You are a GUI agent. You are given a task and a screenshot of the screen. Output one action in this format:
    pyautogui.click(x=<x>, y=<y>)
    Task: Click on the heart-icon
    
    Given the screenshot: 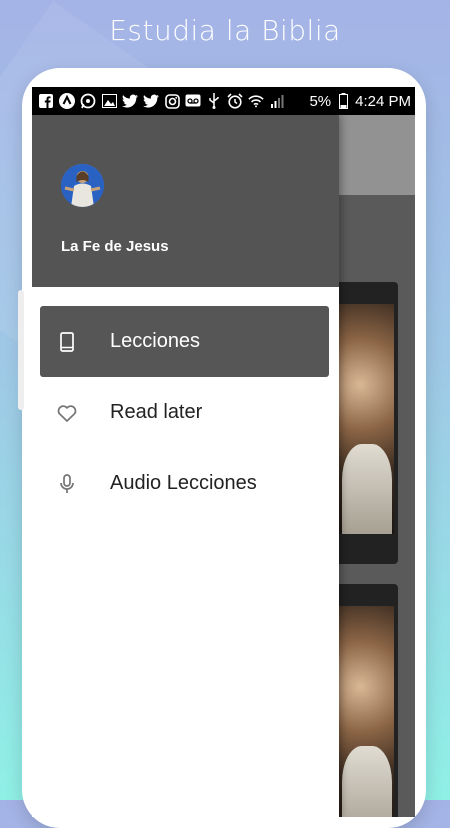 What is the action you would take?
    pyautogui.click(x=67, y=413)
    